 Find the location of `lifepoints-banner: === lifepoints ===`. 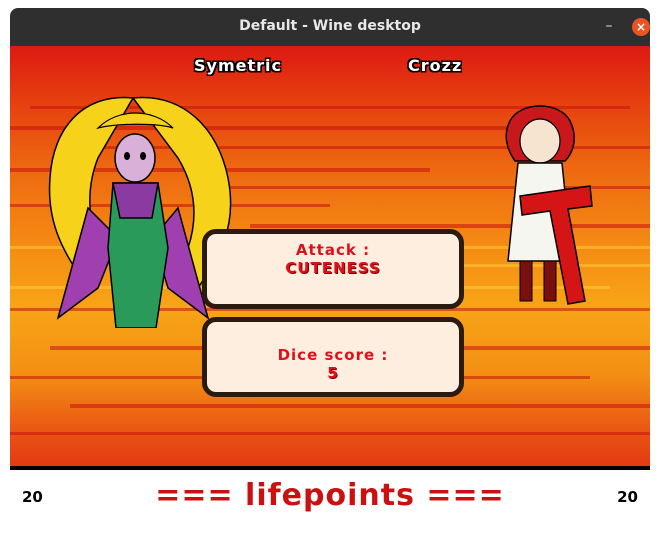

lifepoints-banner: === lifepoints === is located at coordinates (330, 495).